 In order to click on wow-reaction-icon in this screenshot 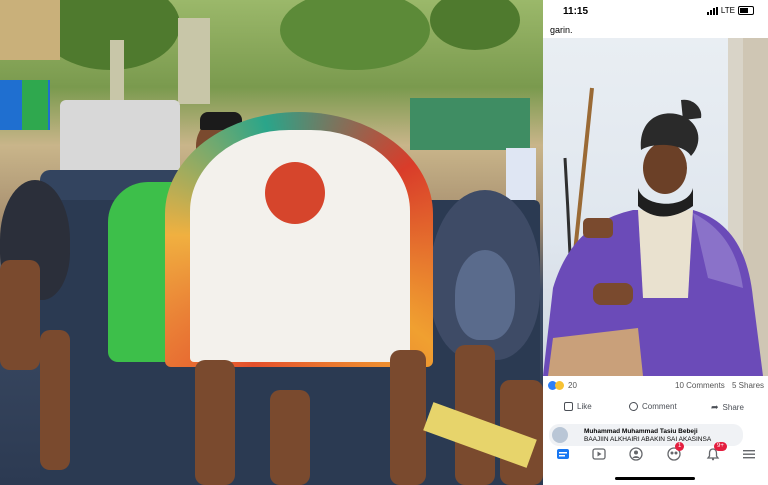, I will do `click(559, 385)`.